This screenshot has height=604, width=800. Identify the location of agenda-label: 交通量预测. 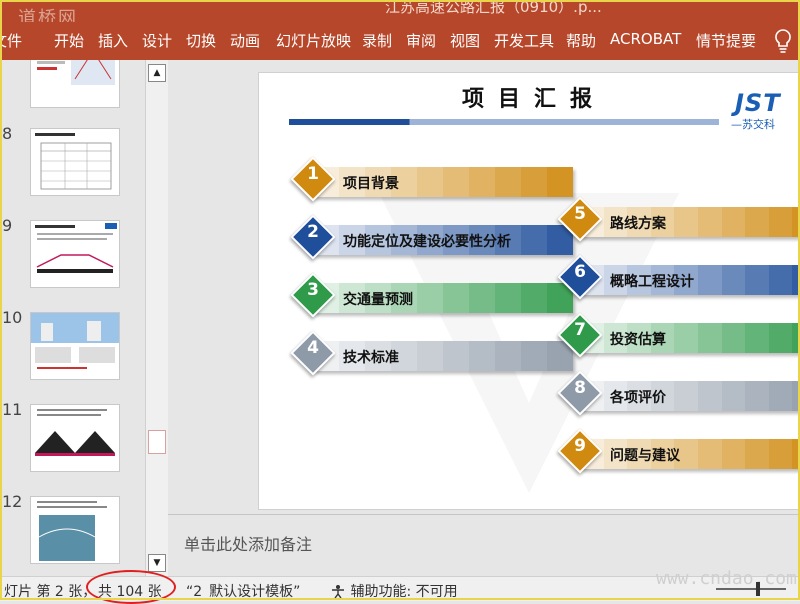
(378, 300).